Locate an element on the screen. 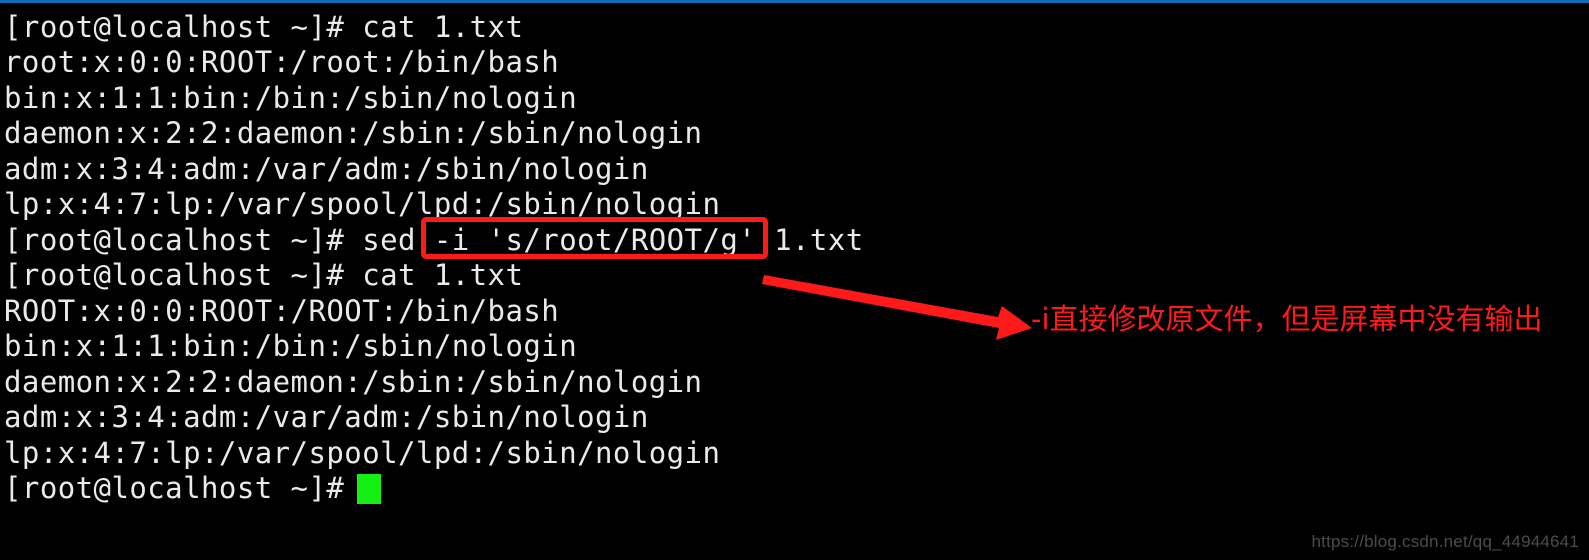 The image size is (1589, 560). terminal-line: ROOT:x:0:0:ROOT:/ROOT:/bin/bash is located at coordinates (282, 311).